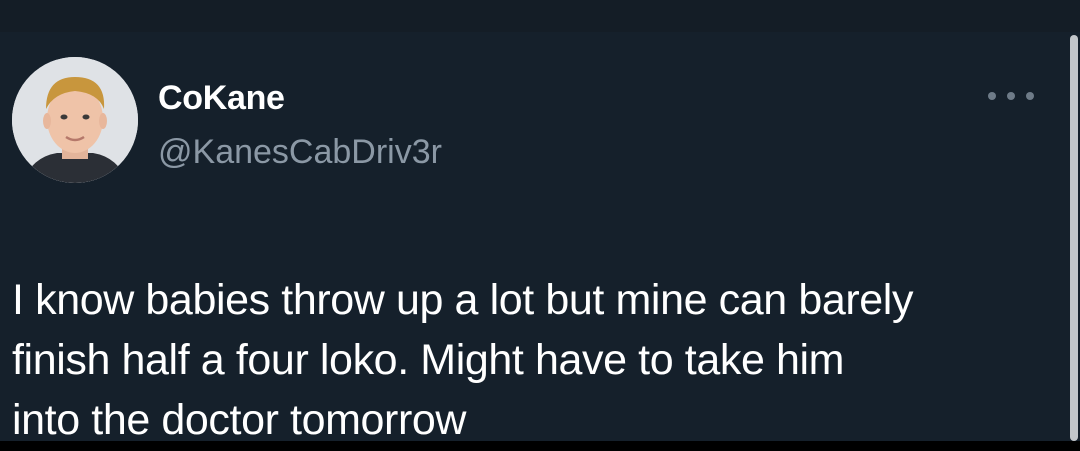 The image size is (1080, 451). I want to click on avatar, so click(75, 120).